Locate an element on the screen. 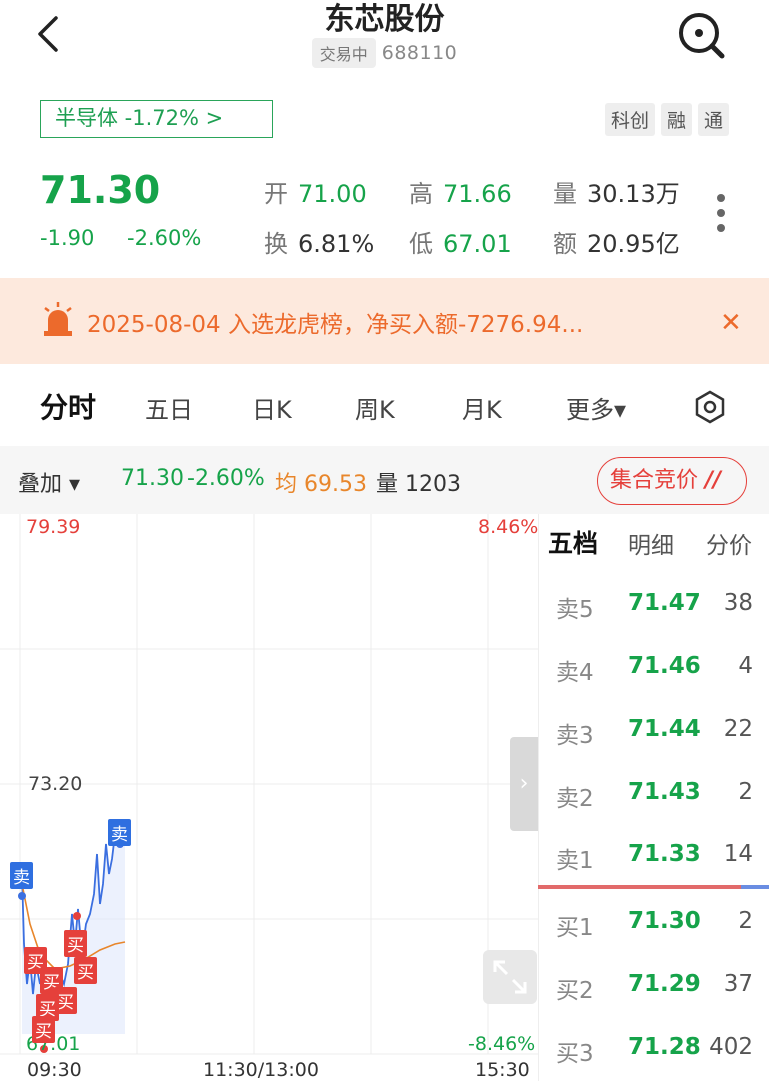 This screenshot has width=769, height=1081. tab-weekly-k: 周K is located at coordinates (375, 407).